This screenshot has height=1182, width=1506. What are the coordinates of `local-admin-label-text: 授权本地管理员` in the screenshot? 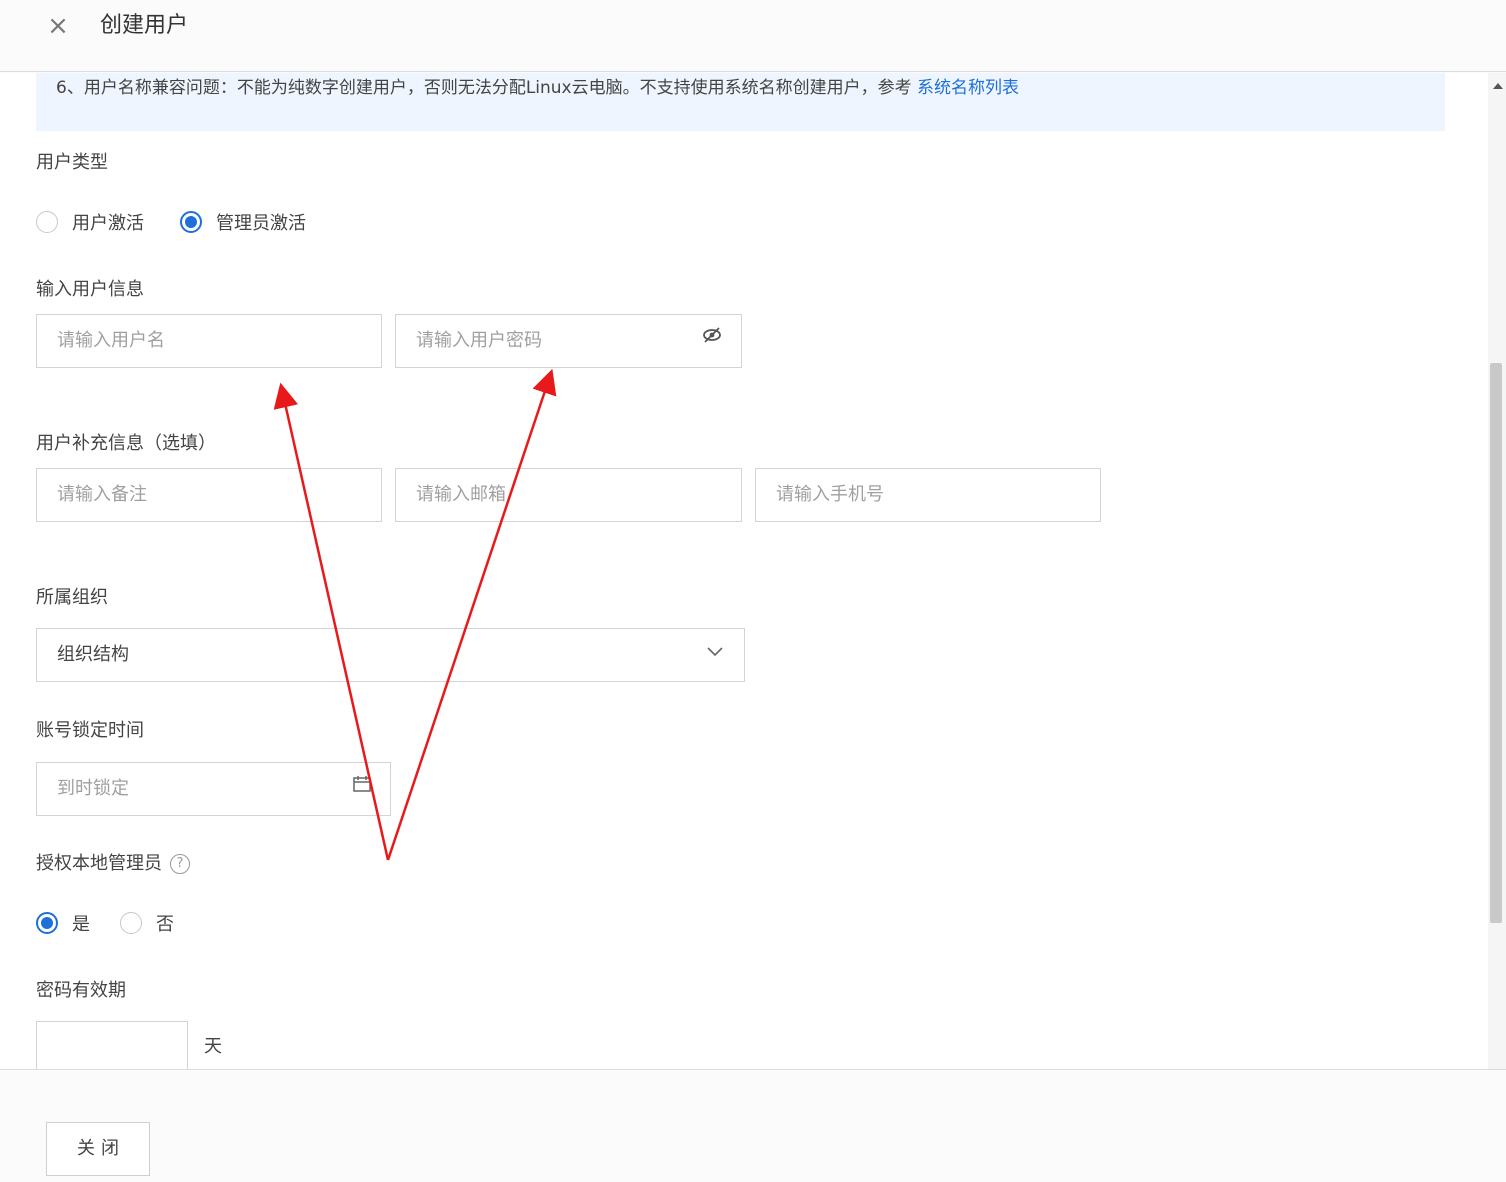 It's located at (99, 863).